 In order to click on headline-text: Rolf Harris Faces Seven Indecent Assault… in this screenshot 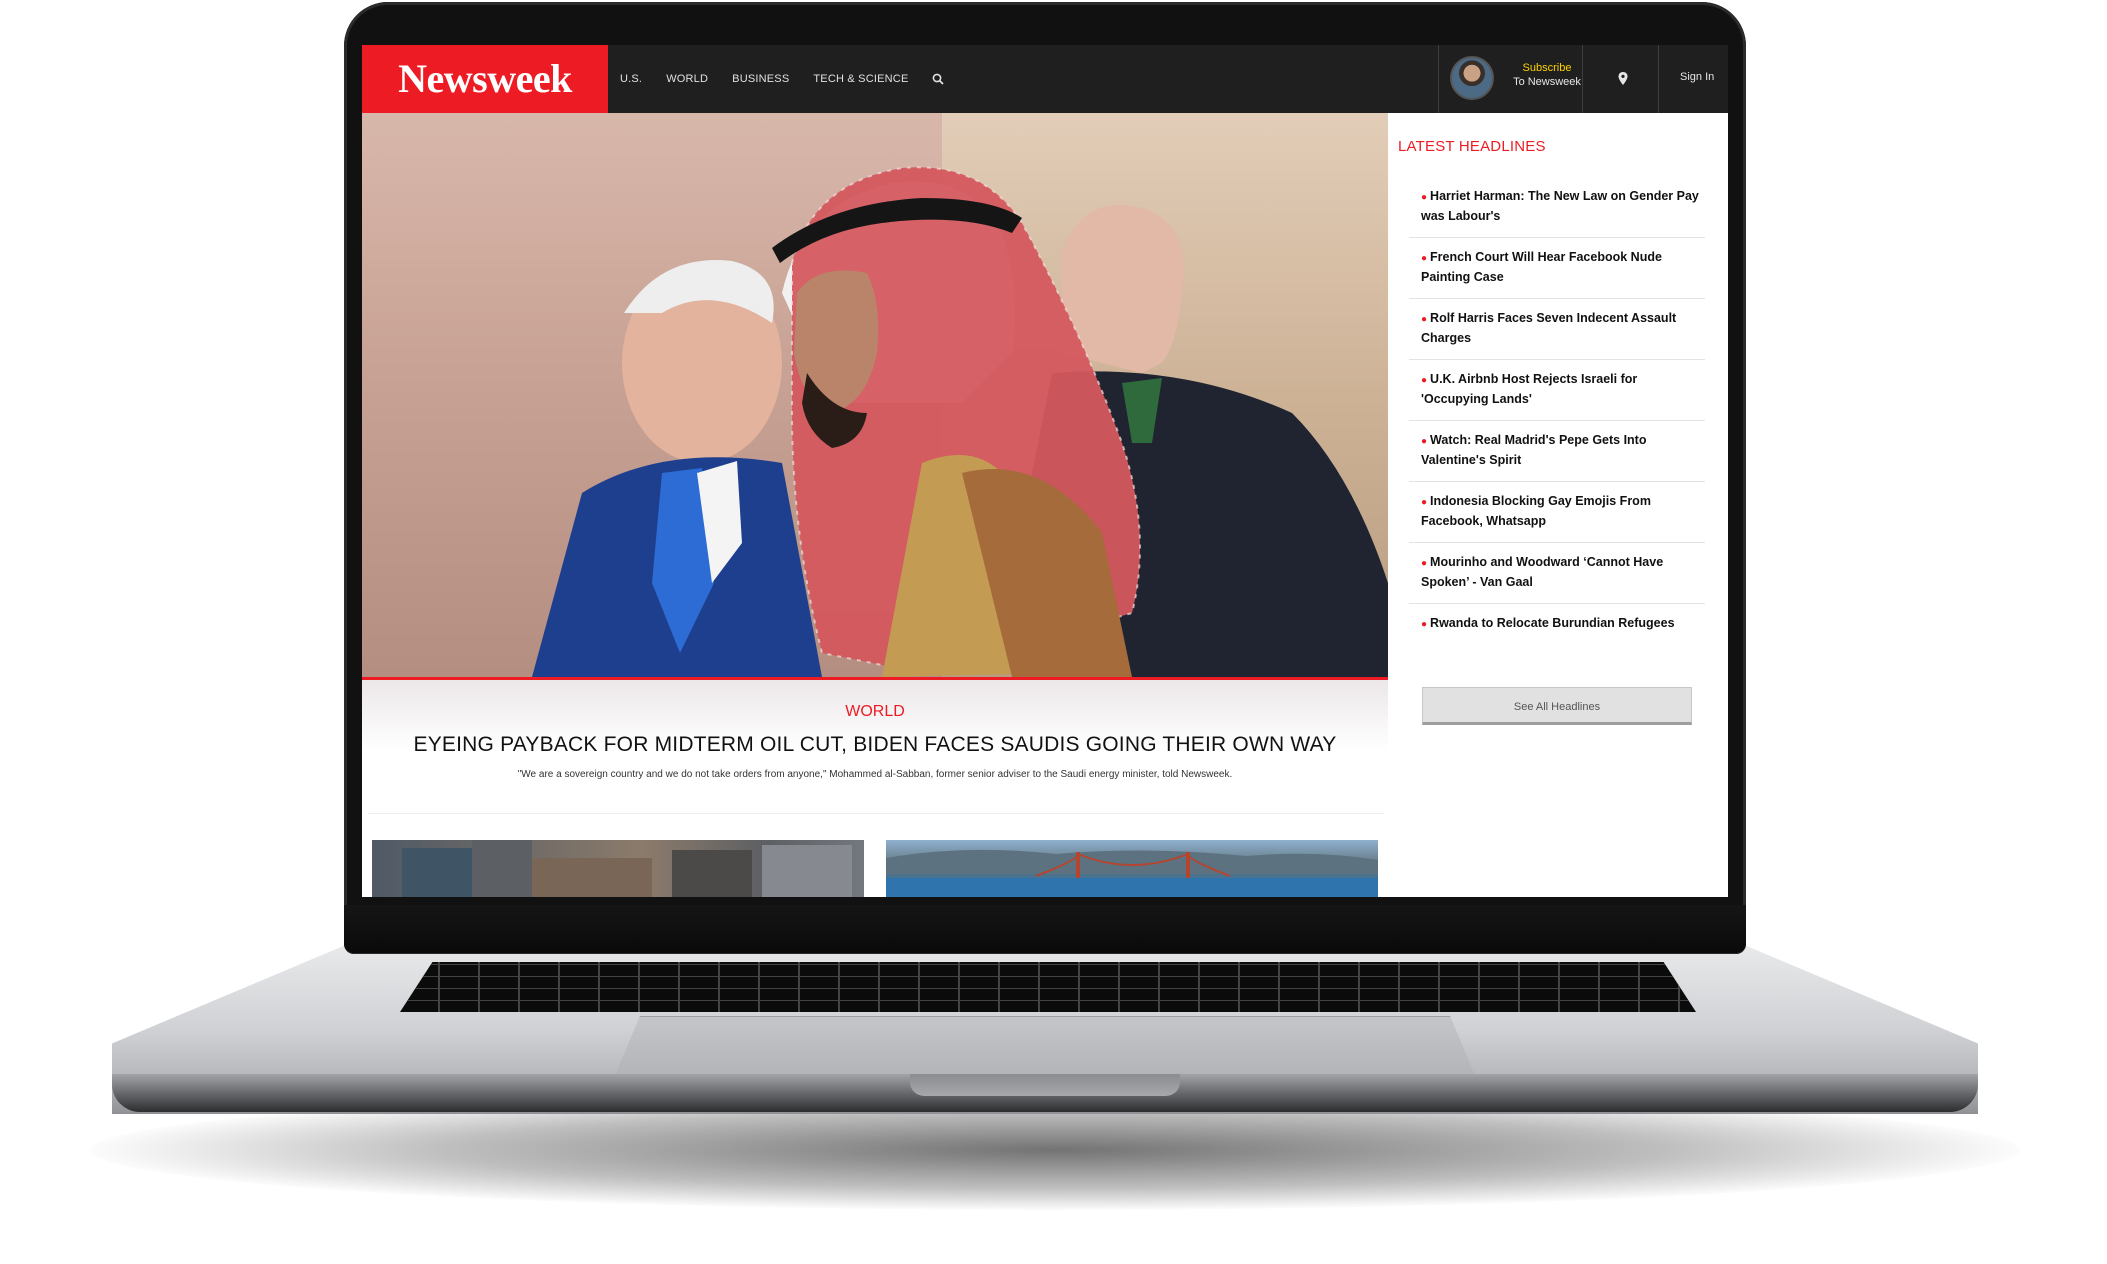, I will do `click(1549, 328)`.